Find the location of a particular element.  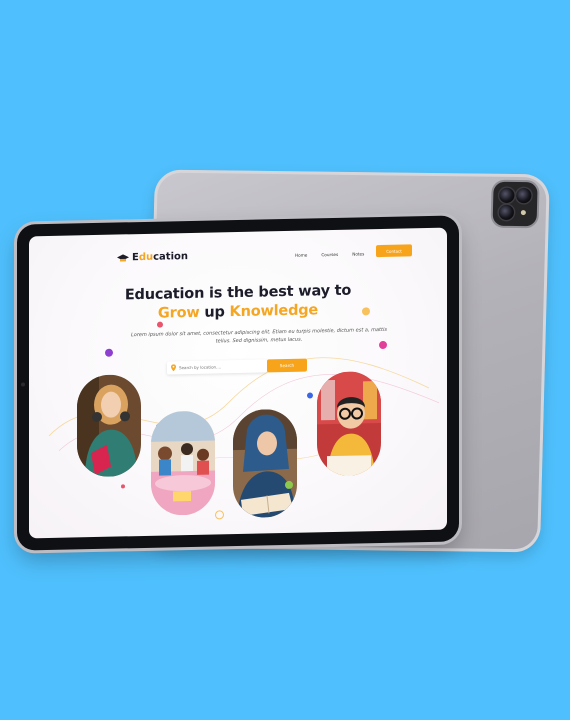

front-camera-icon is located at coordinates (23, 384).